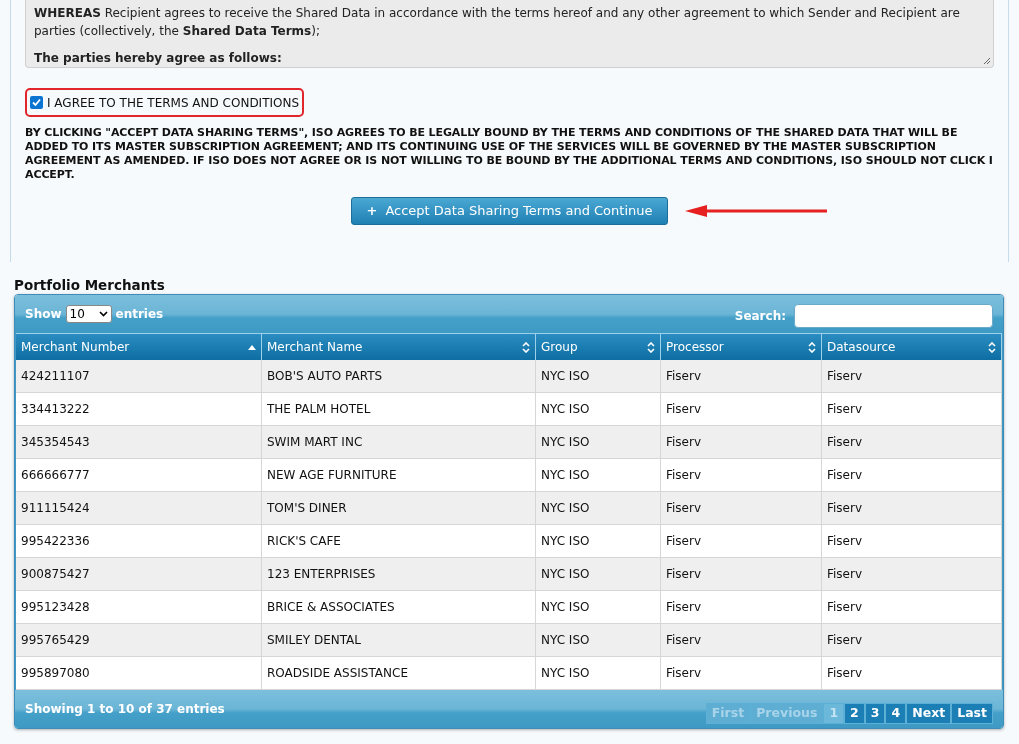  What do you see at coordinates (139, 673) in the screenshot?
I see `table-cell: 995897080` at bounding box center [139, 673].